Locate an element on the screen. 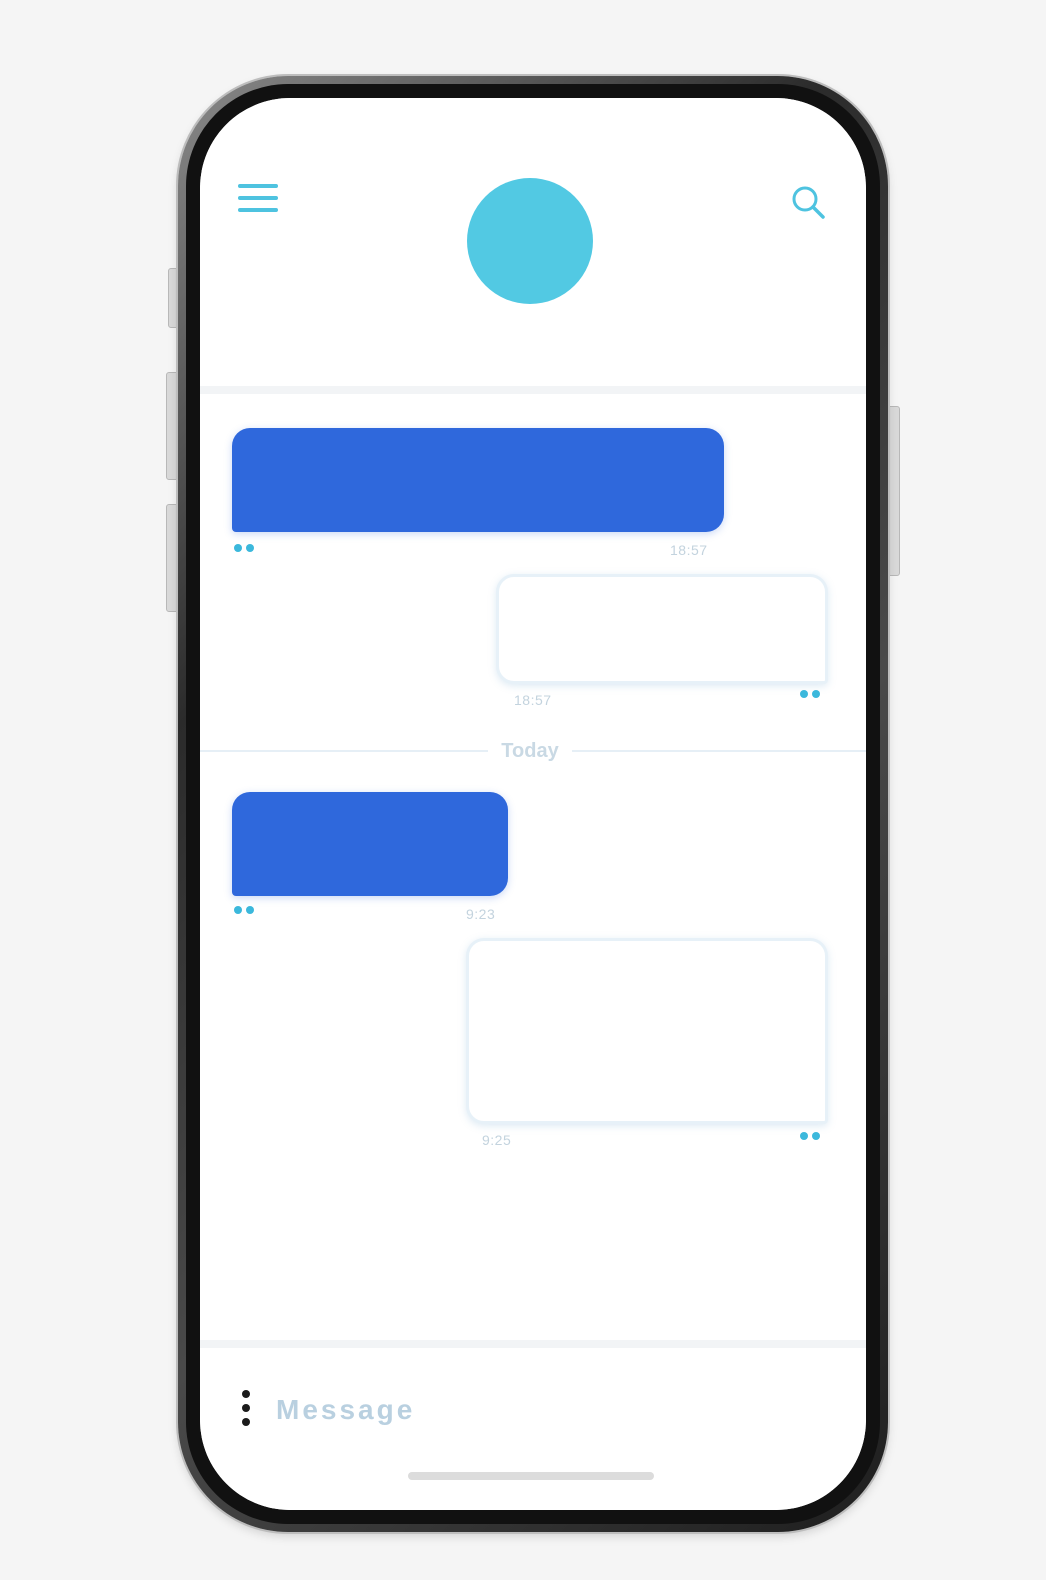  header-divider is located at coordinates (533, 390).